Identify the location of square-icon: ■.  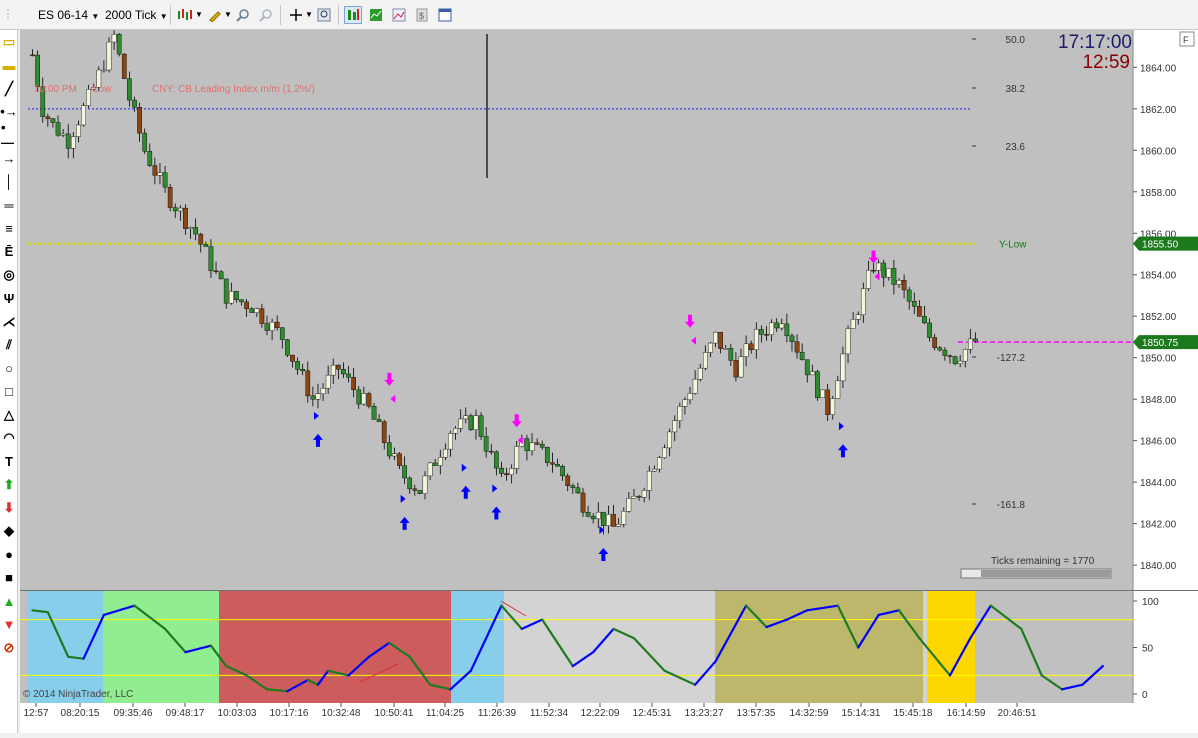
(9, 578).